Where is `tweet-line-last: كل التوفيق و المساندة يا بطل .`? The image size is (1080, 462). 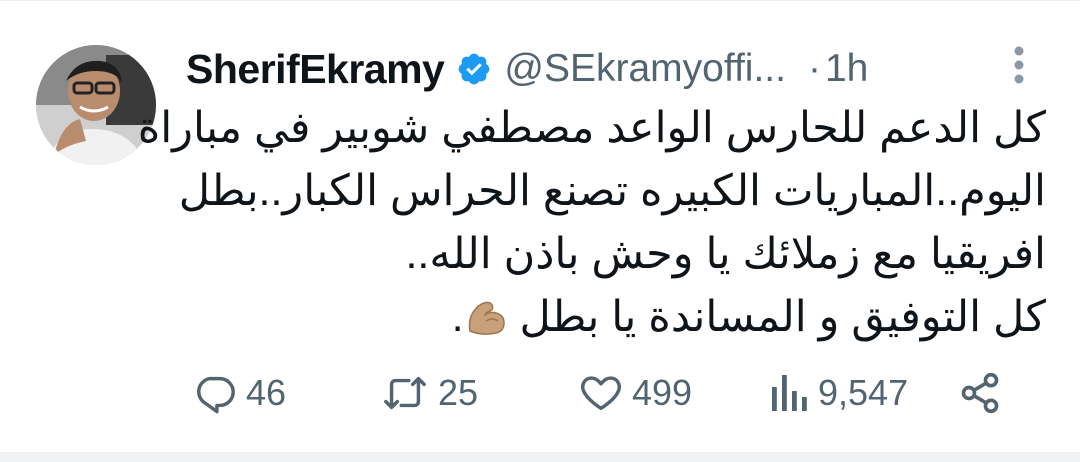
tweet-line-last: كل التوفيق و المساندة يا بطل . is located at coordinates (616, 317).